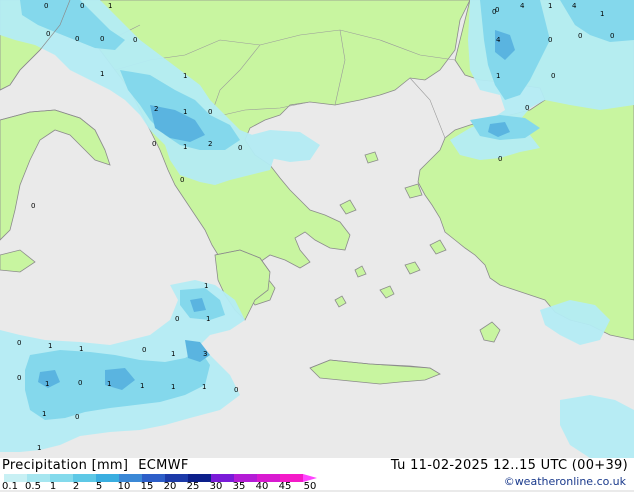 This screenshot has width=634, height=492. I want to click on legend-title: Precipitation [mm], so click(65, 465).